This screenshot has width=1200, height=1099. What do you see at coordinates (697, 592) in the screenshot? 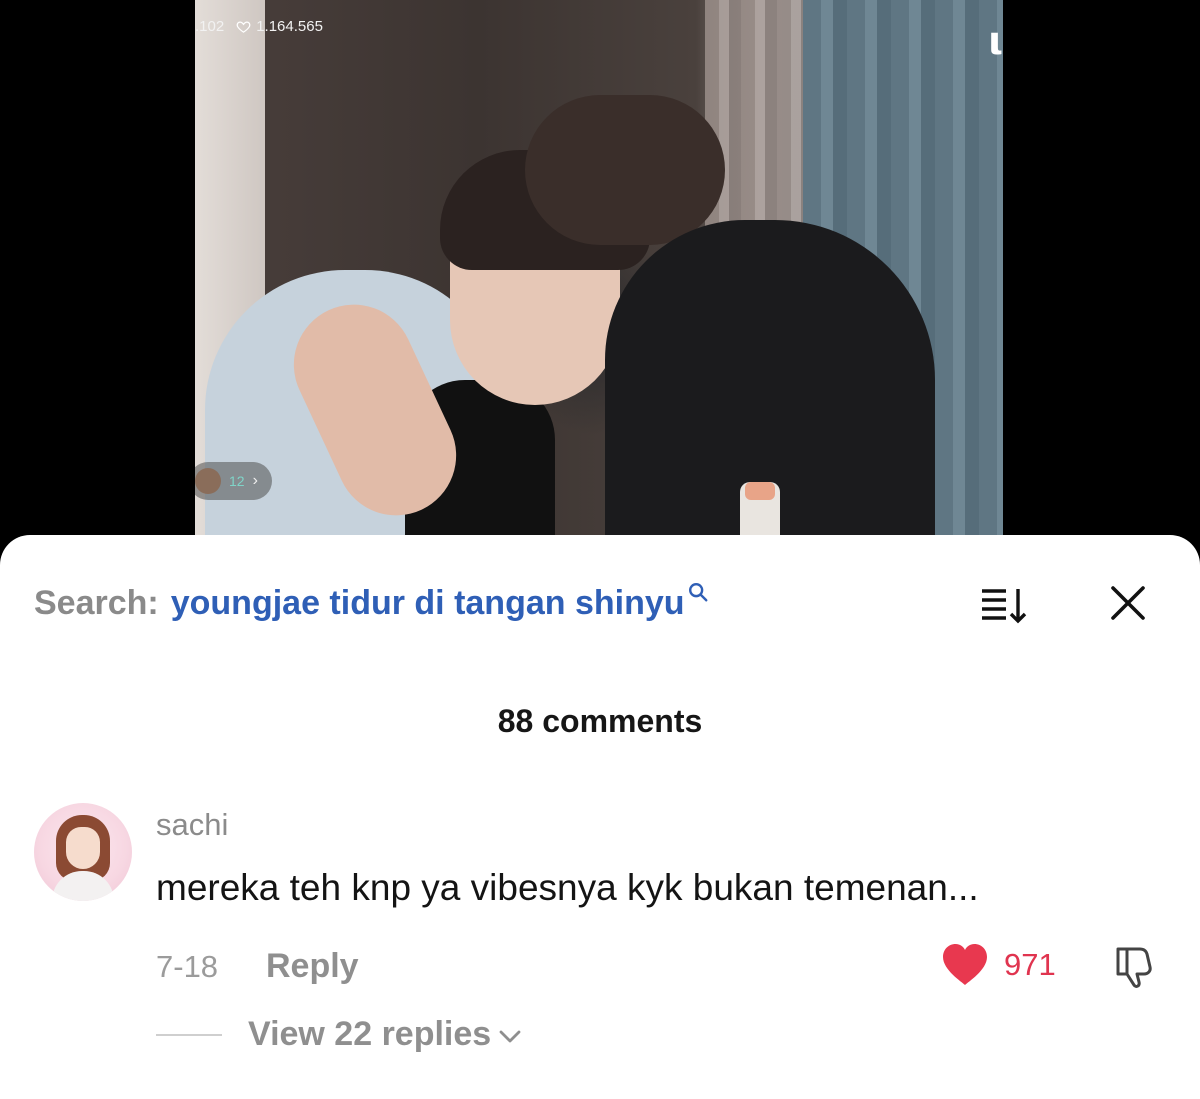
I see `search-icon` at bounding box center [697, 592].